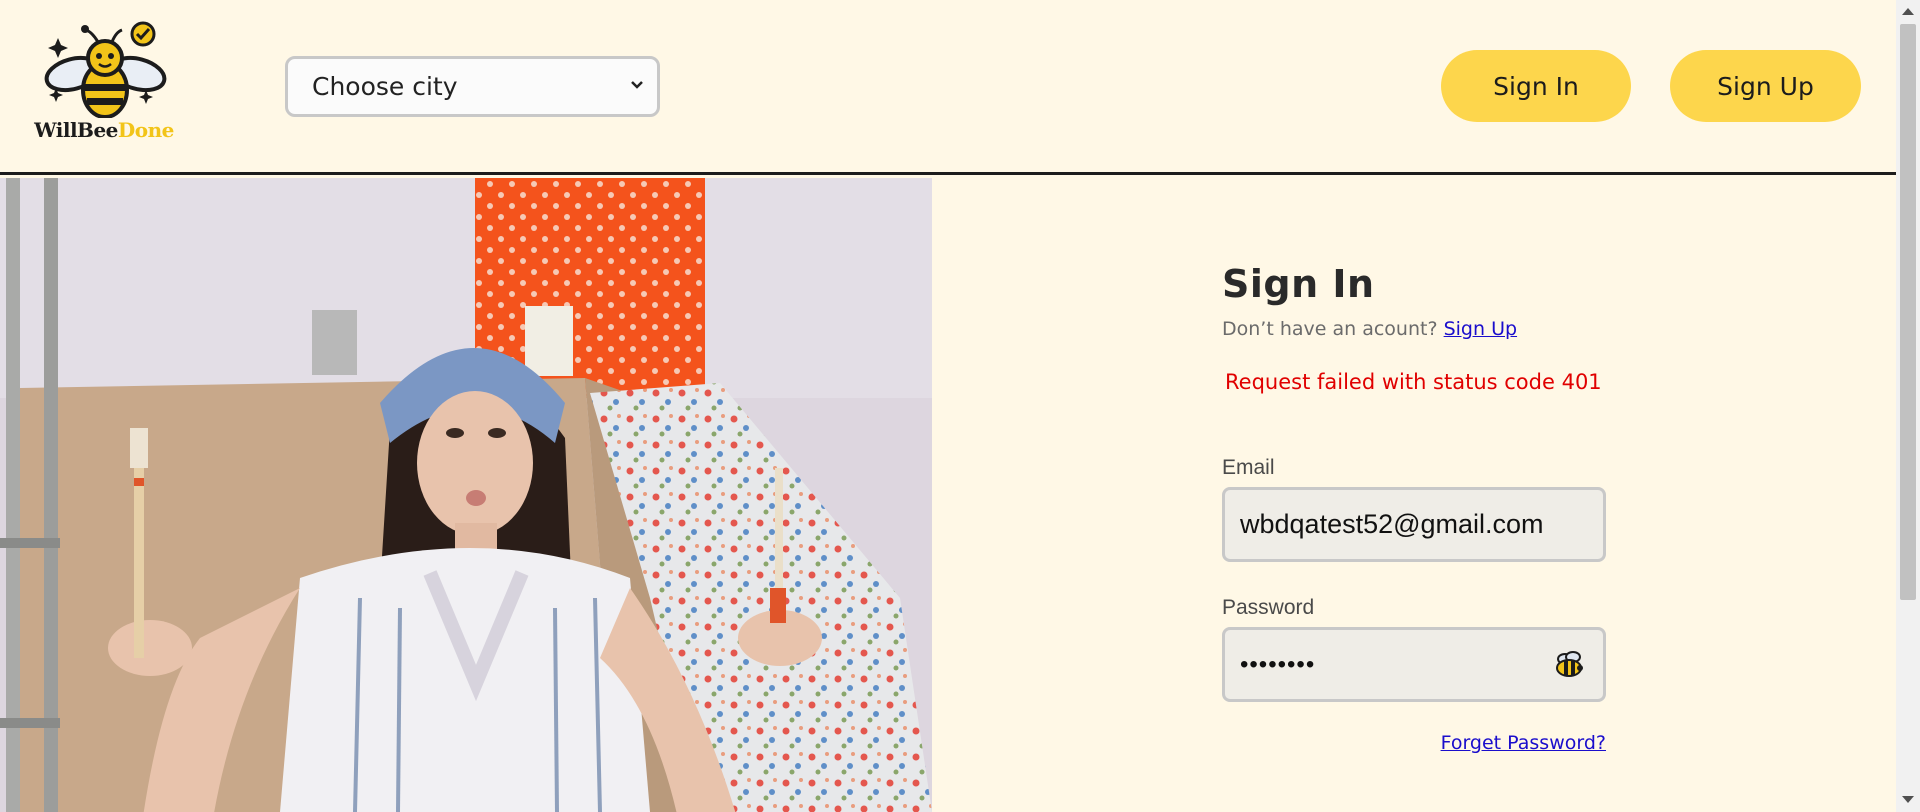 The width and height of the screenshot is (1920, 812). I want to click on error-message: Request failed with status code 401, so click(1413, 382).